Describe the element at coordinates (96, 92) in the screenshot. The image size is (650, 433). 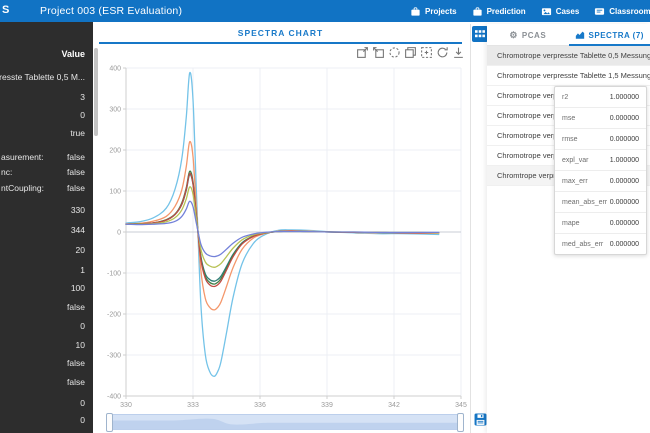
I see `sidebar-scrollbar` at that location.